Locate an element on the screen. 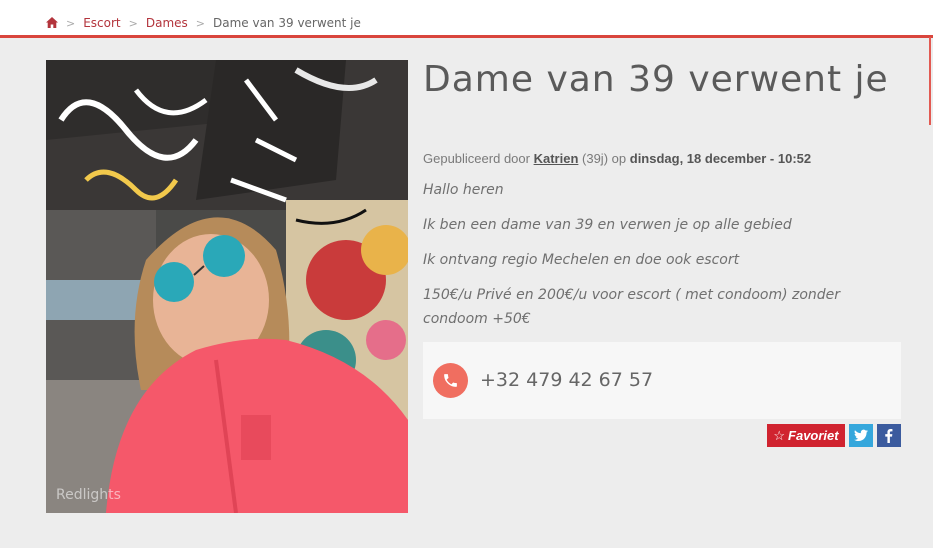 The image size is (933, 548). home-icon is located at coordinates (52, 23).